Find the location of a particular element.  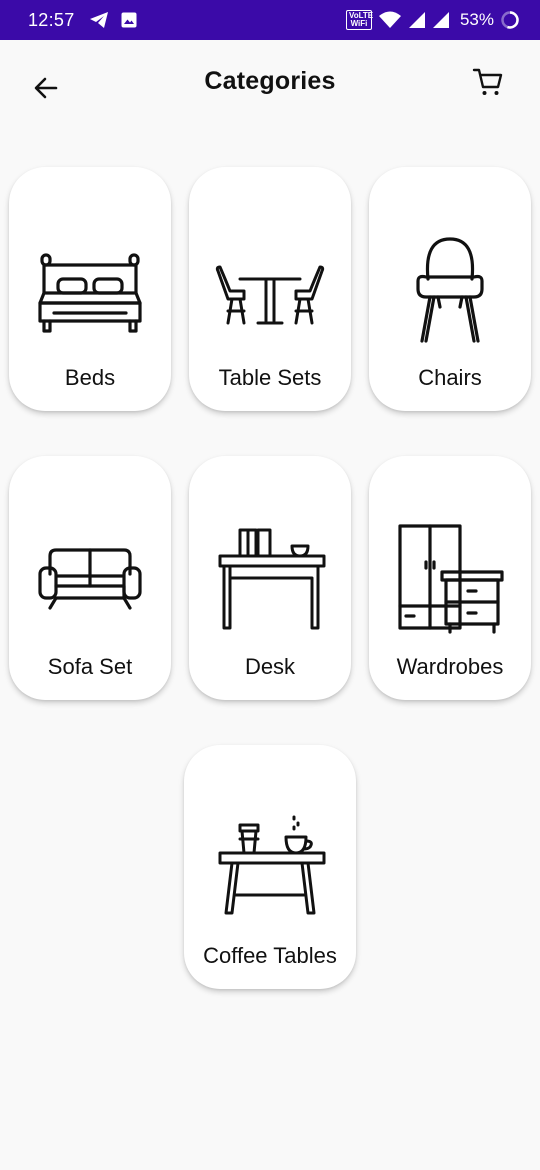

telegram-icon is located at coordinates (98, 20).